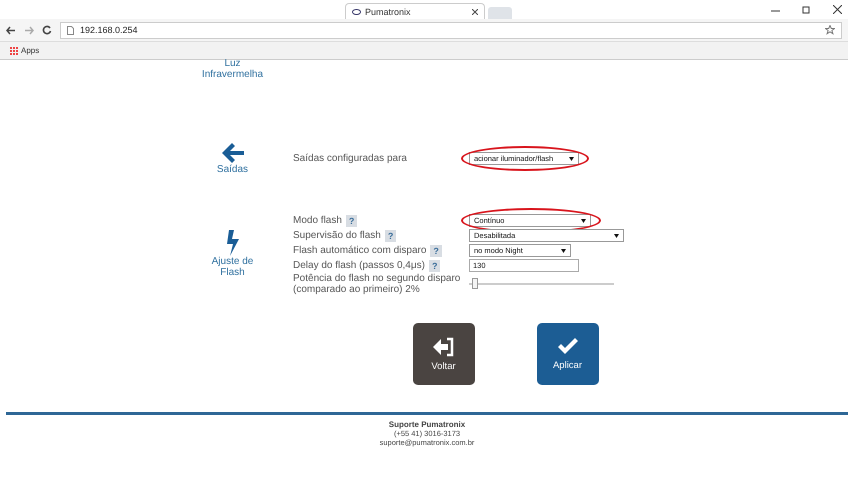 This screenshot has width=848, height=483. Describe the element at coordinates (30, 50) in the screenshot. I see `bookmark-link: Apps` at that location.